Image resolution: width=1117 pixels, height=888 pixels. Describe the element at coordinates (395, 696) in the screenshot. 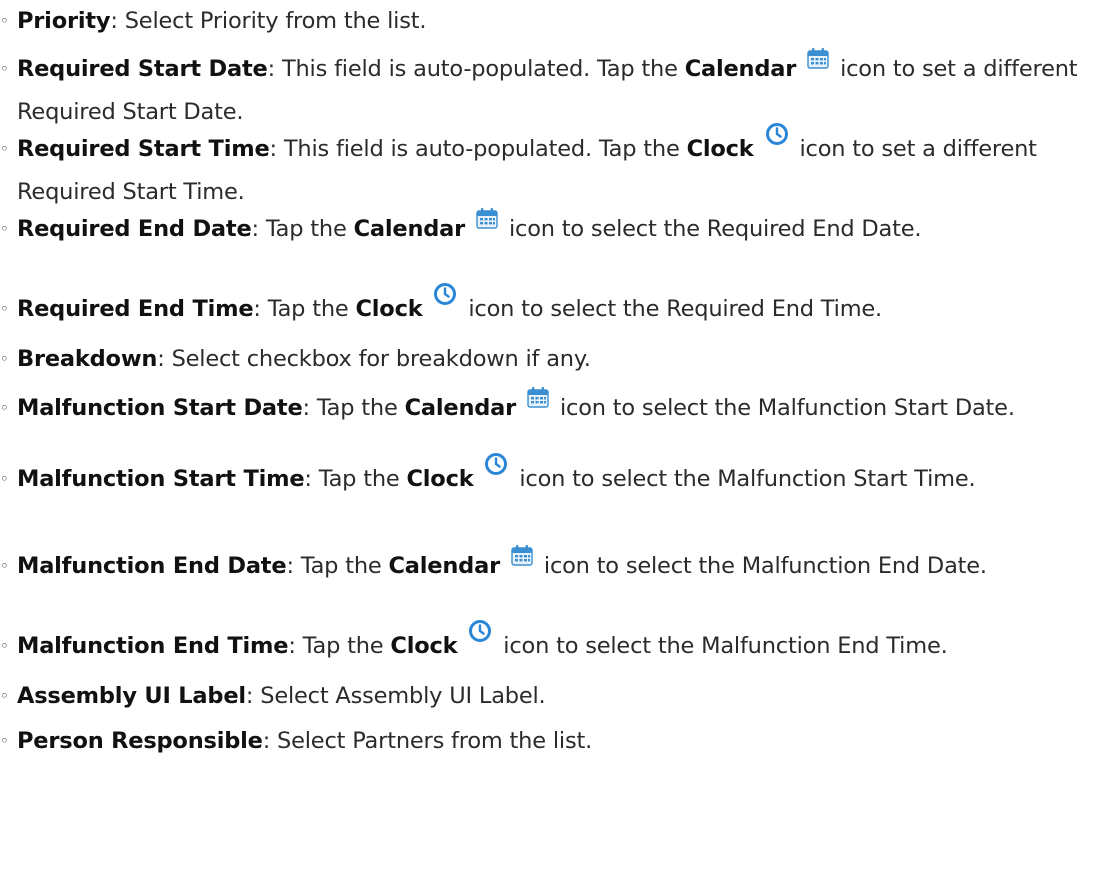

I see `description-text: : Select Assembly UI Label.` at that location.